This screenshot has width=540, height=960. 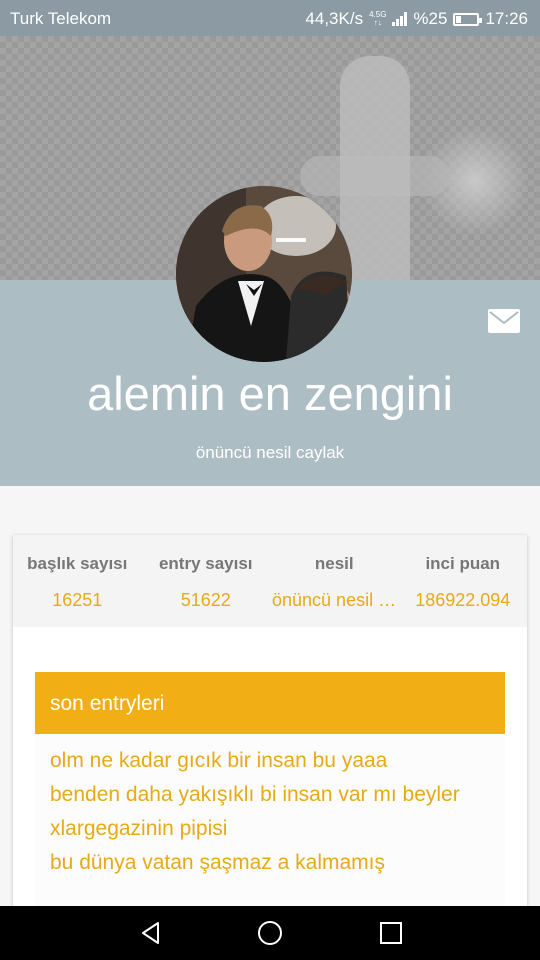 What do you see at coordinates (205, 563) in the screenshot?
I see `stat-label: entry sayısı` at bounding box center [205, 563].